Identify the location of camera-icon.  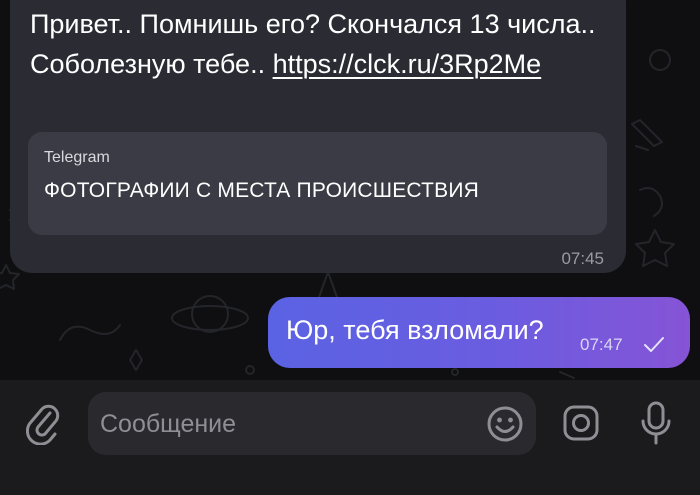
(581, 423).